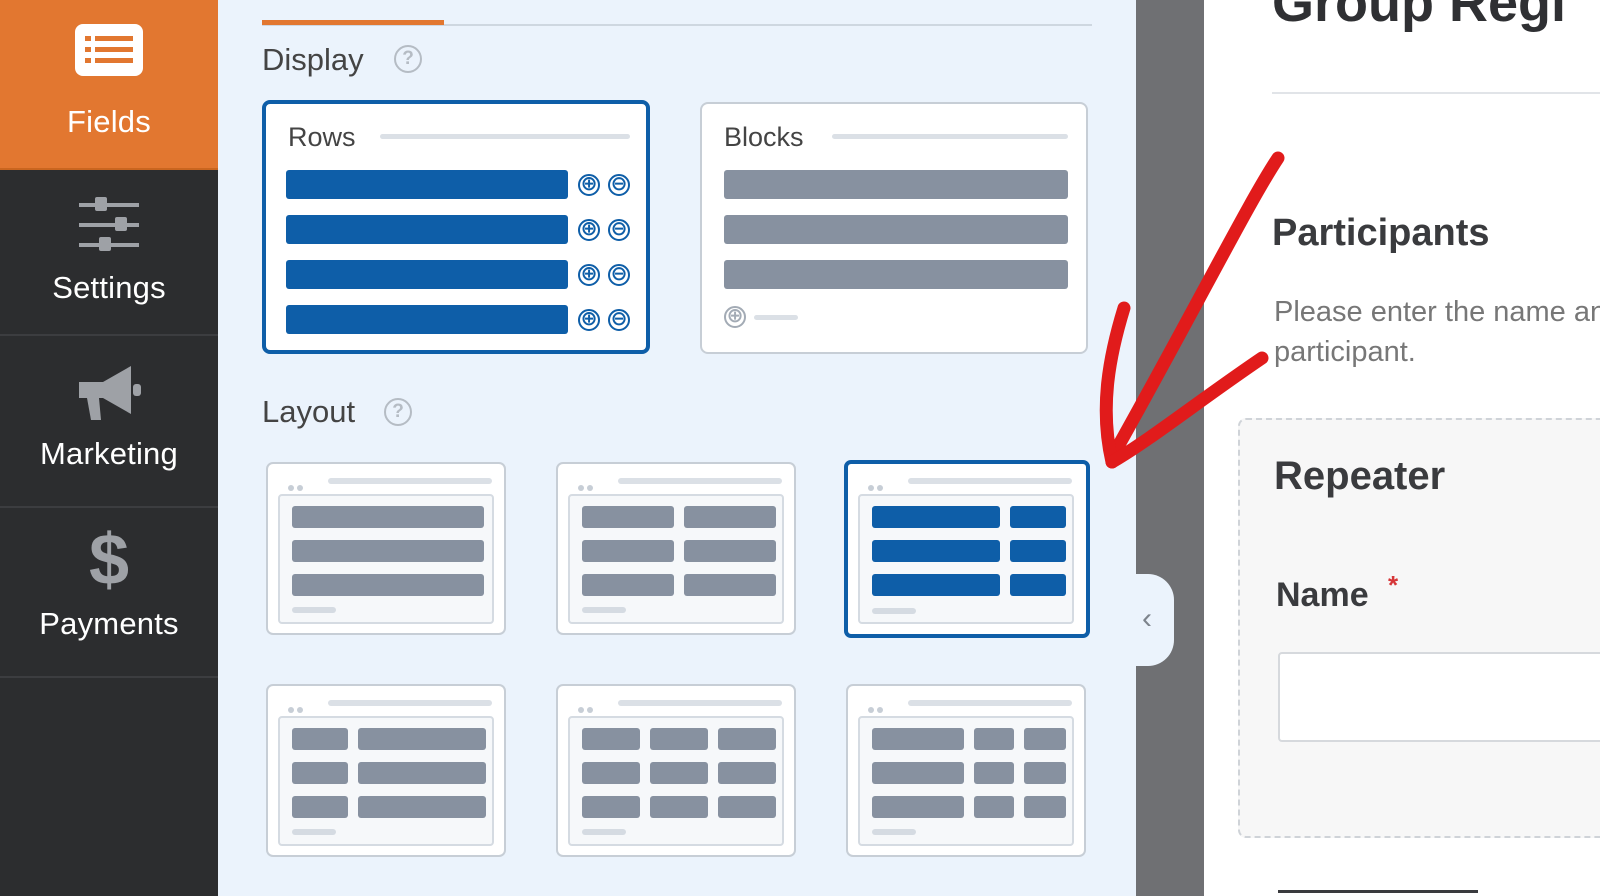 The height and width of the screenshot is (896, 1600). I want to click on layout-help-icon: ?, so click(398, 412).